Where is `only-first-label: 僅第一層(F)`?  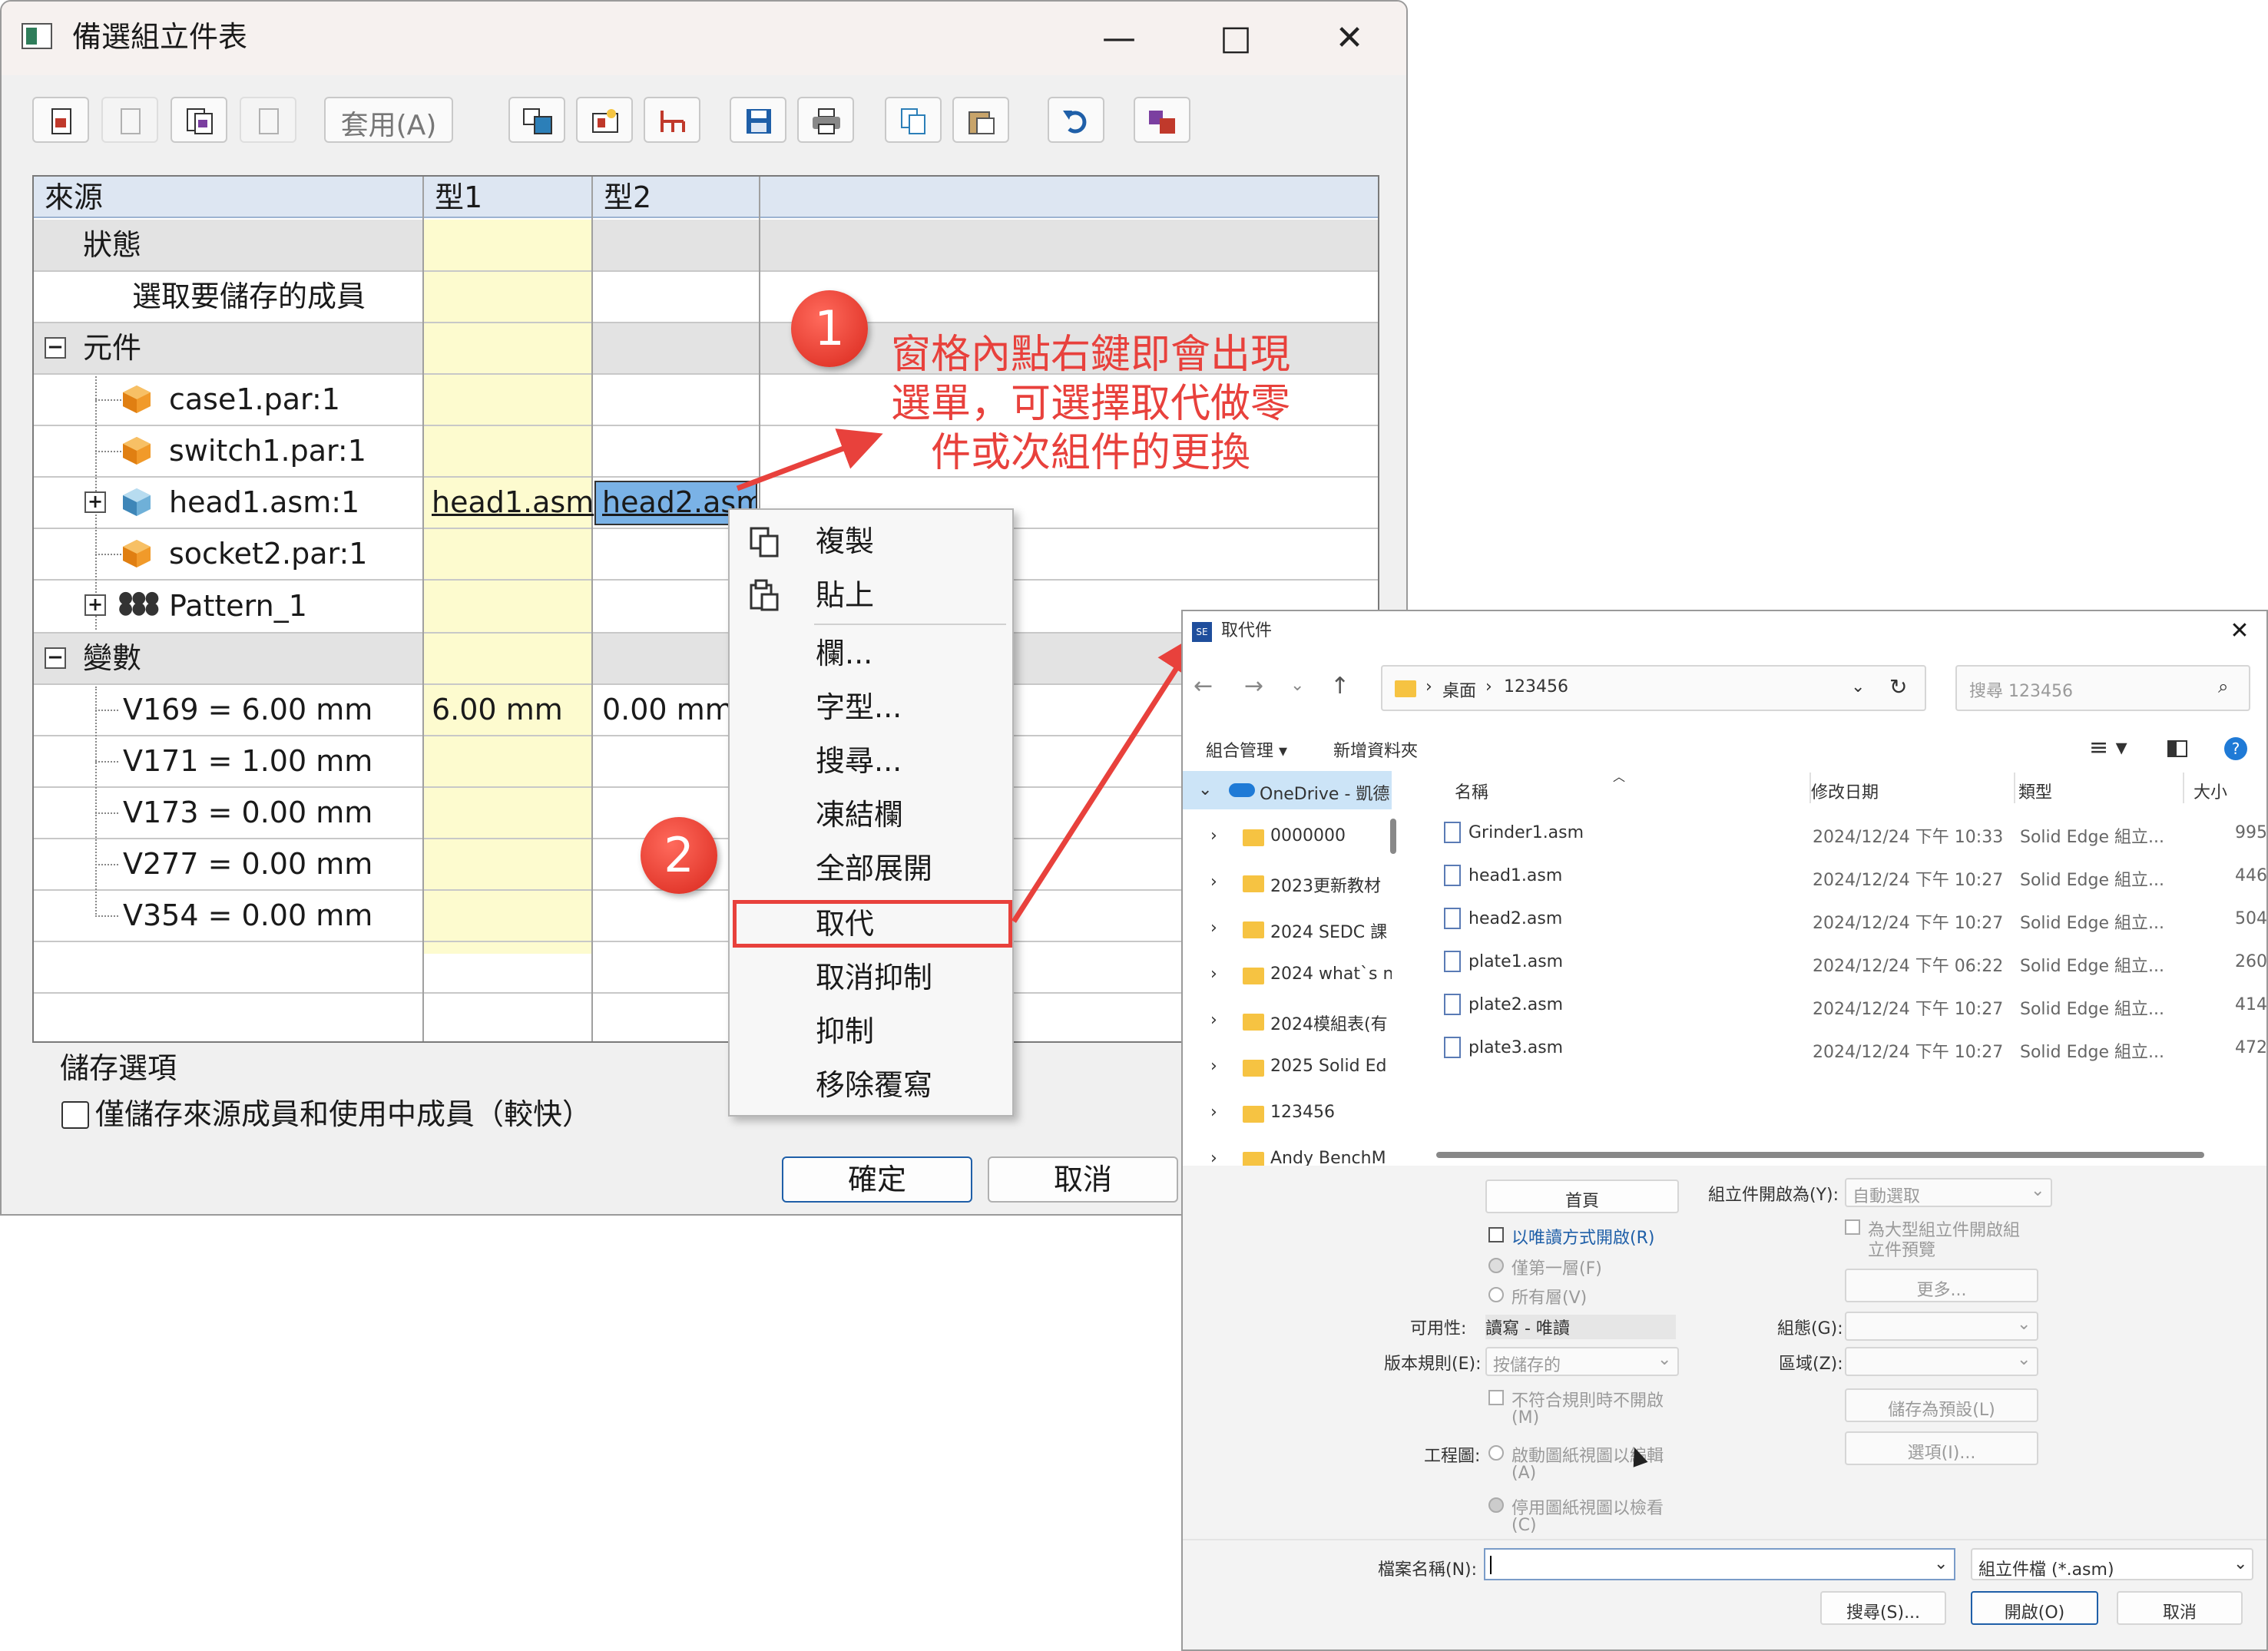
only-first-label: 僅第一層(F) is located at coordinates (1556, 1267).